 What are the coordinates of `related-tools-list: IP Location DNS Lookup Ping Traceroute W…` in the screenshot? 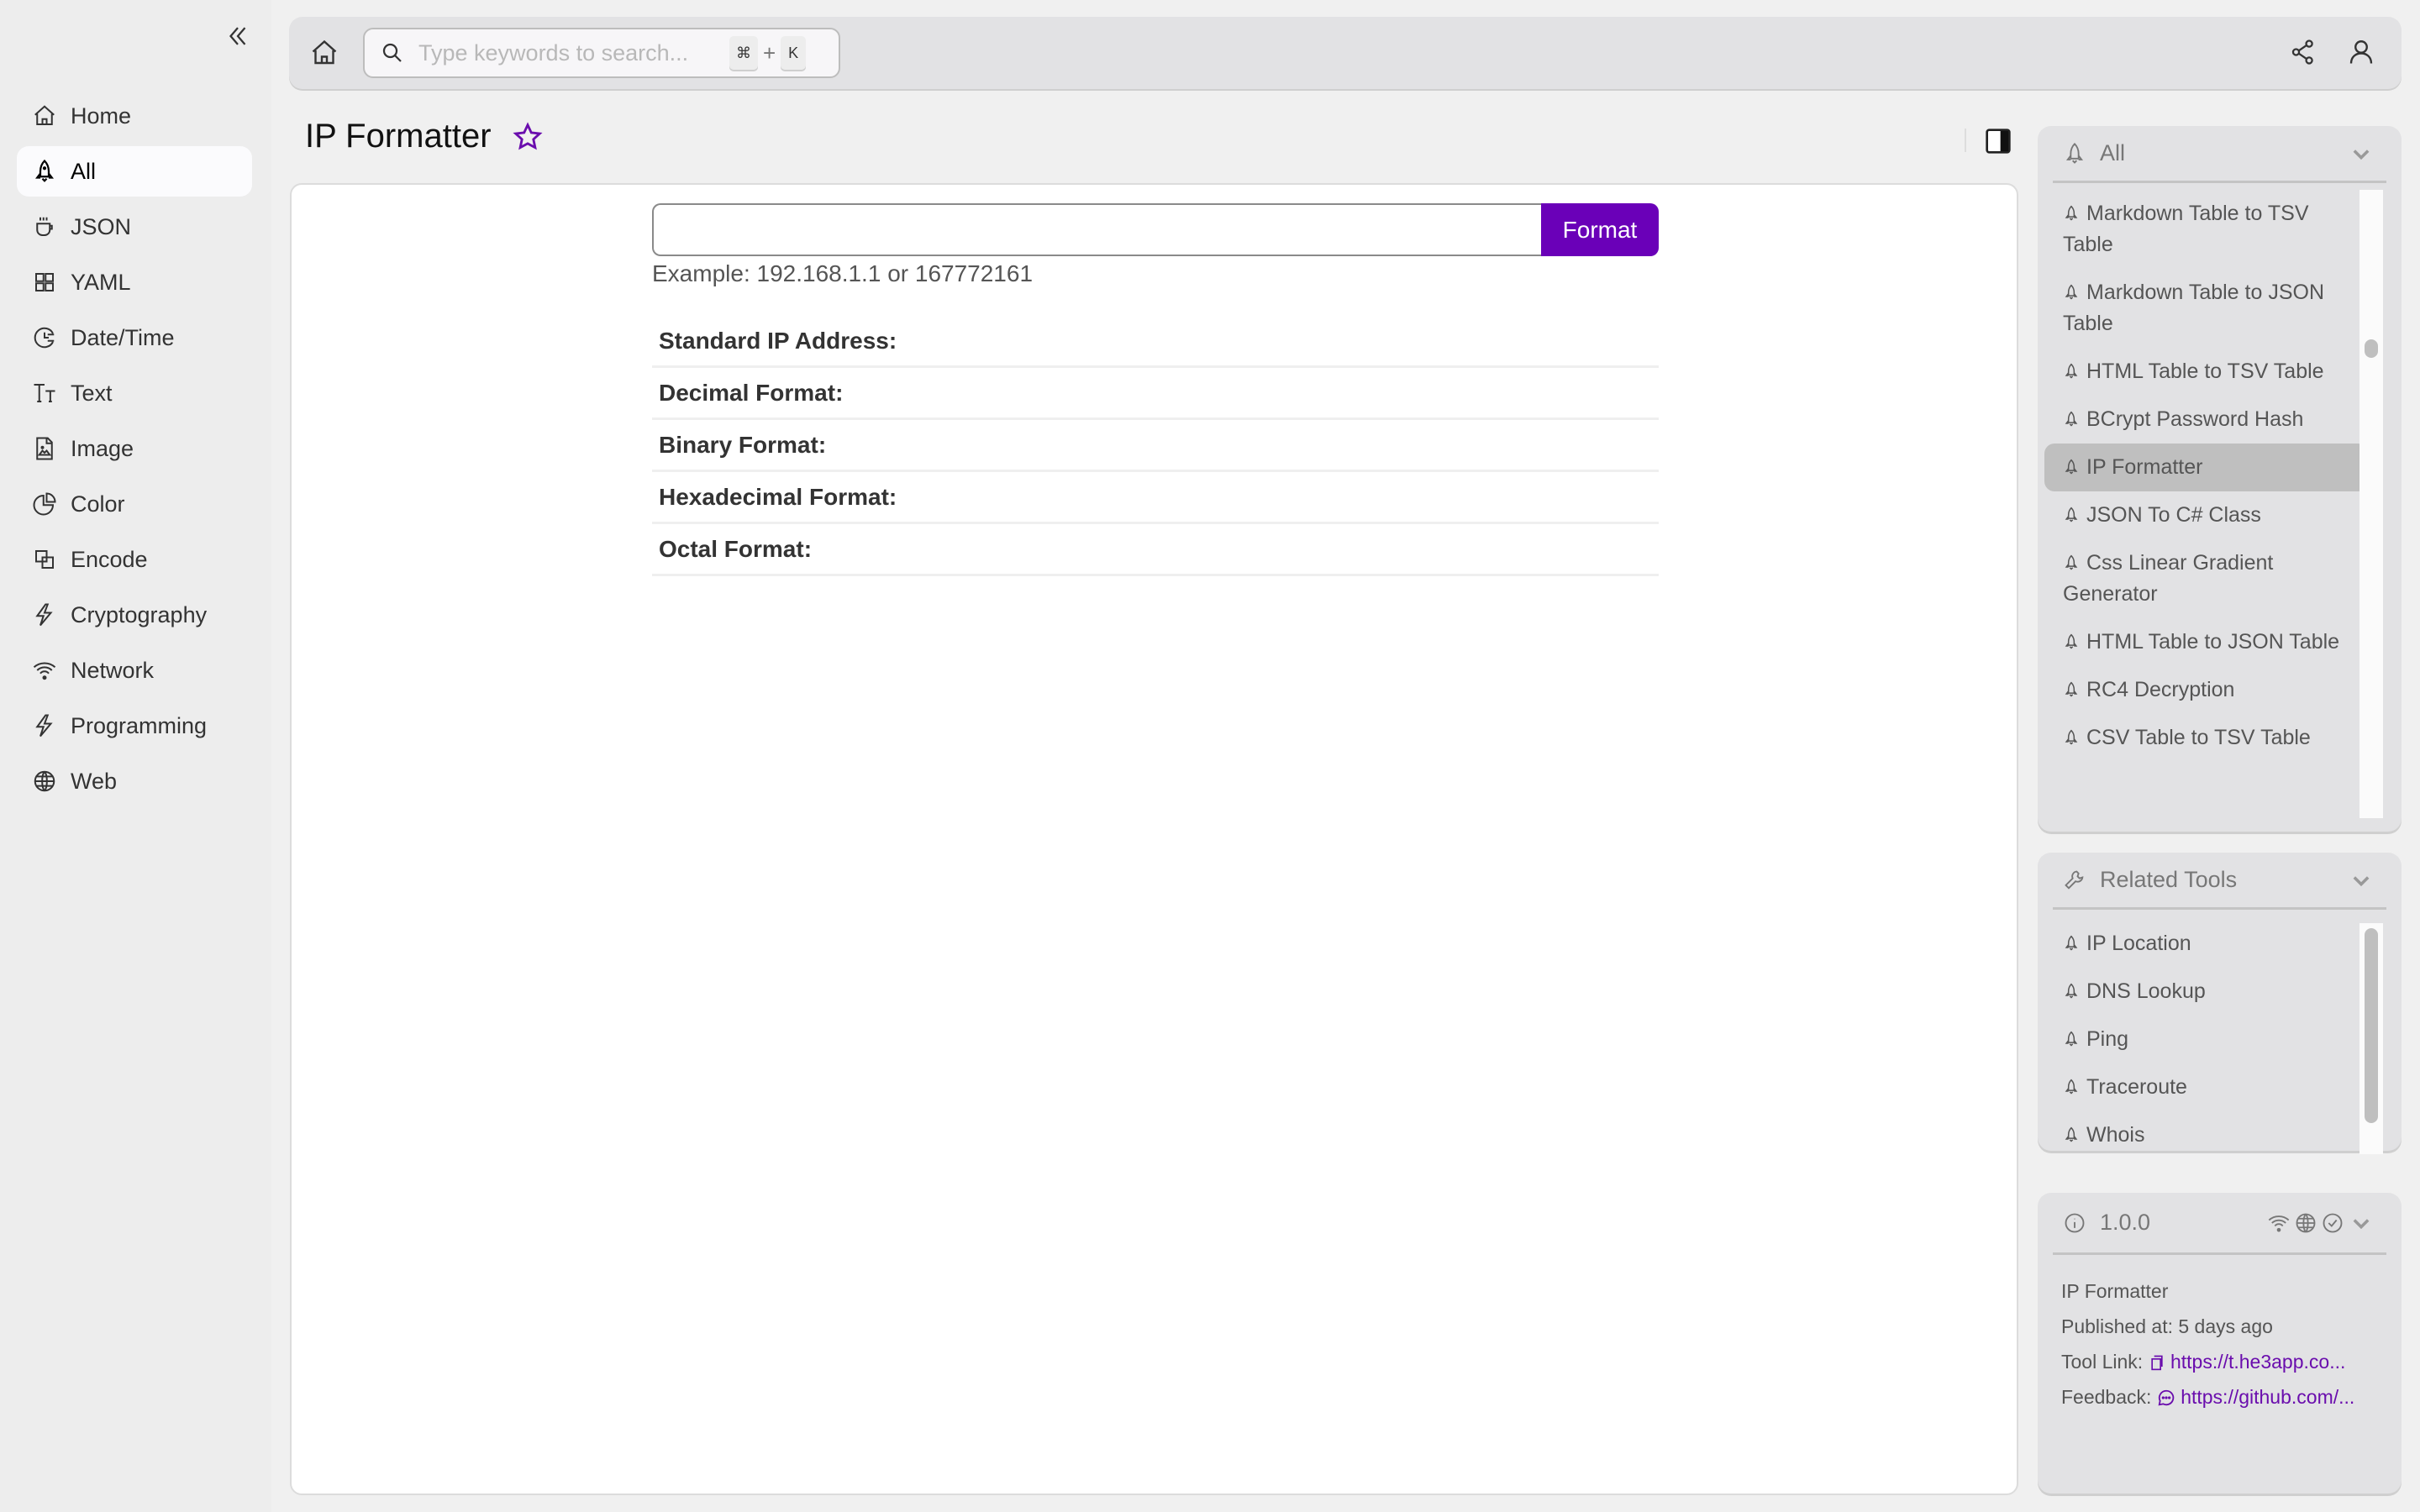 It's located at (2220, 1031).